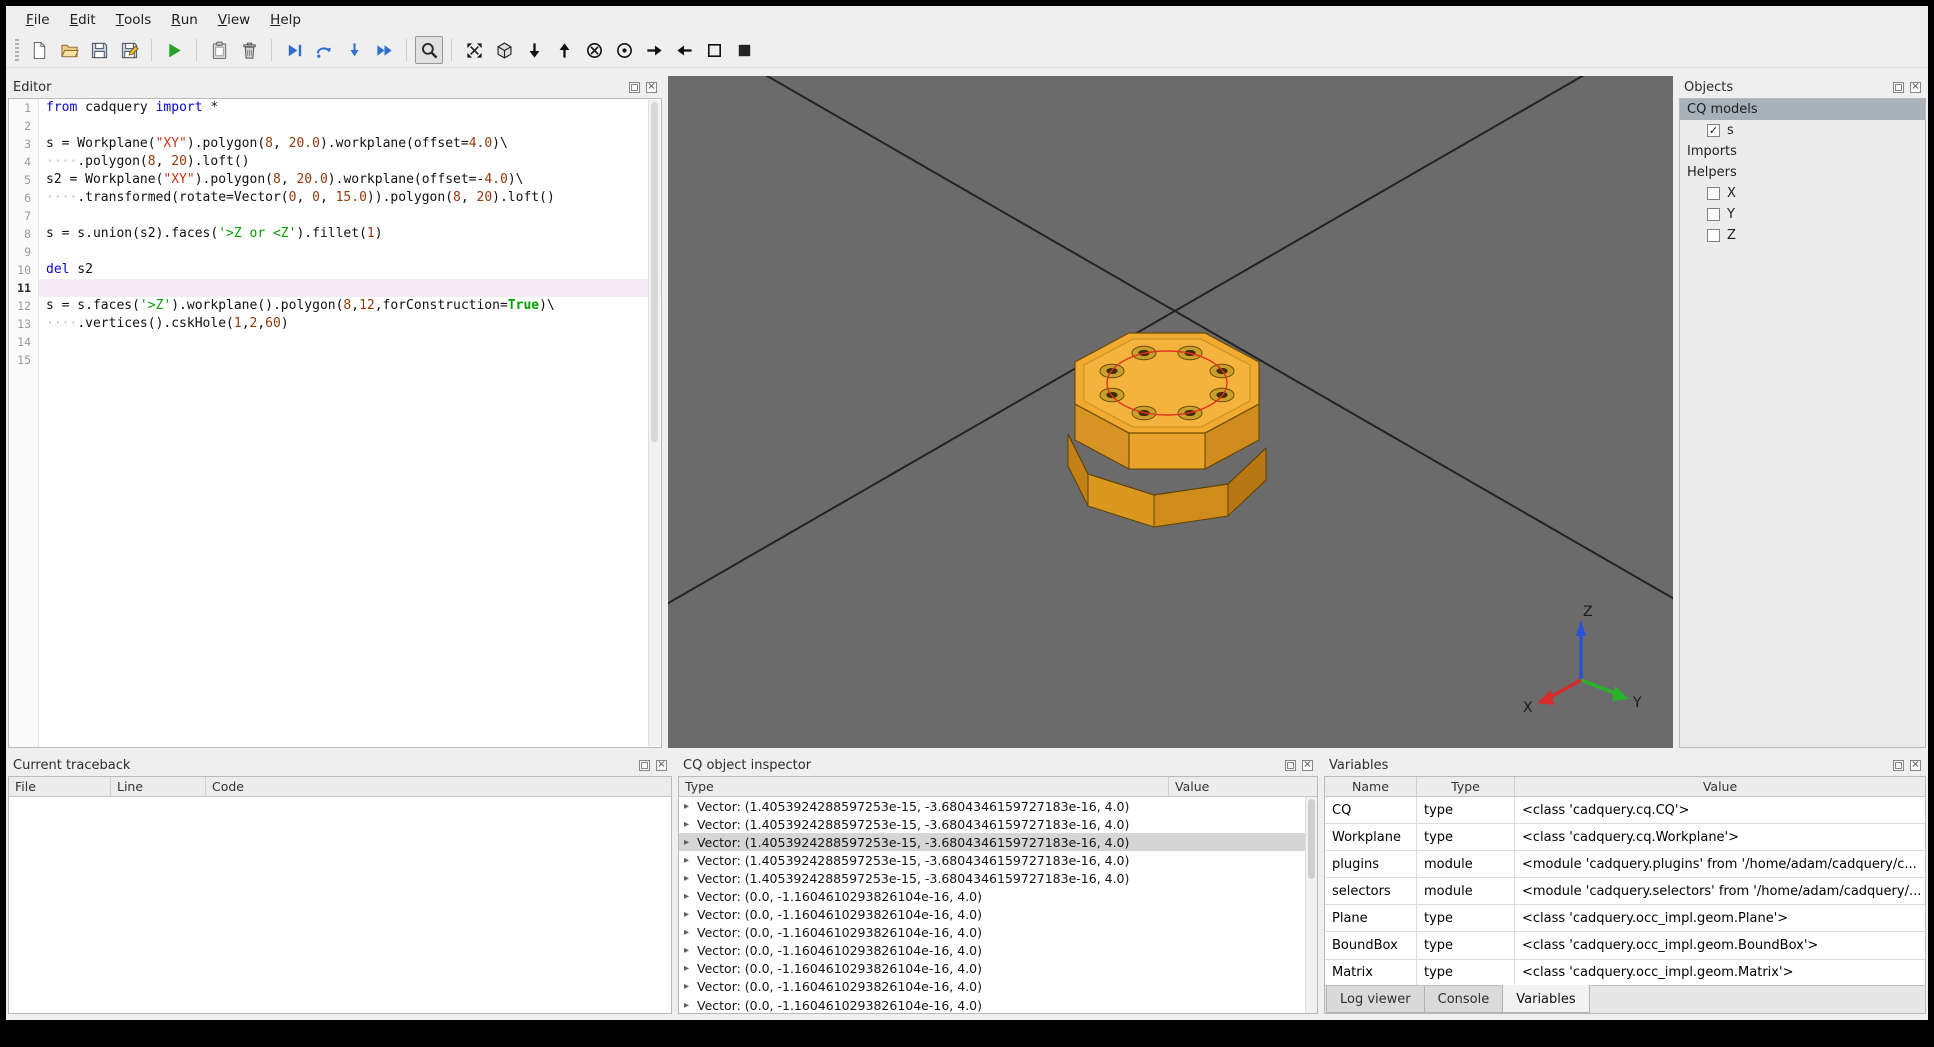 This screenshot has height=1047, width=1934. What do you see at coordinates (174, 50) in the screenshot?
I see `render-button` at bounding box center [174, 50].